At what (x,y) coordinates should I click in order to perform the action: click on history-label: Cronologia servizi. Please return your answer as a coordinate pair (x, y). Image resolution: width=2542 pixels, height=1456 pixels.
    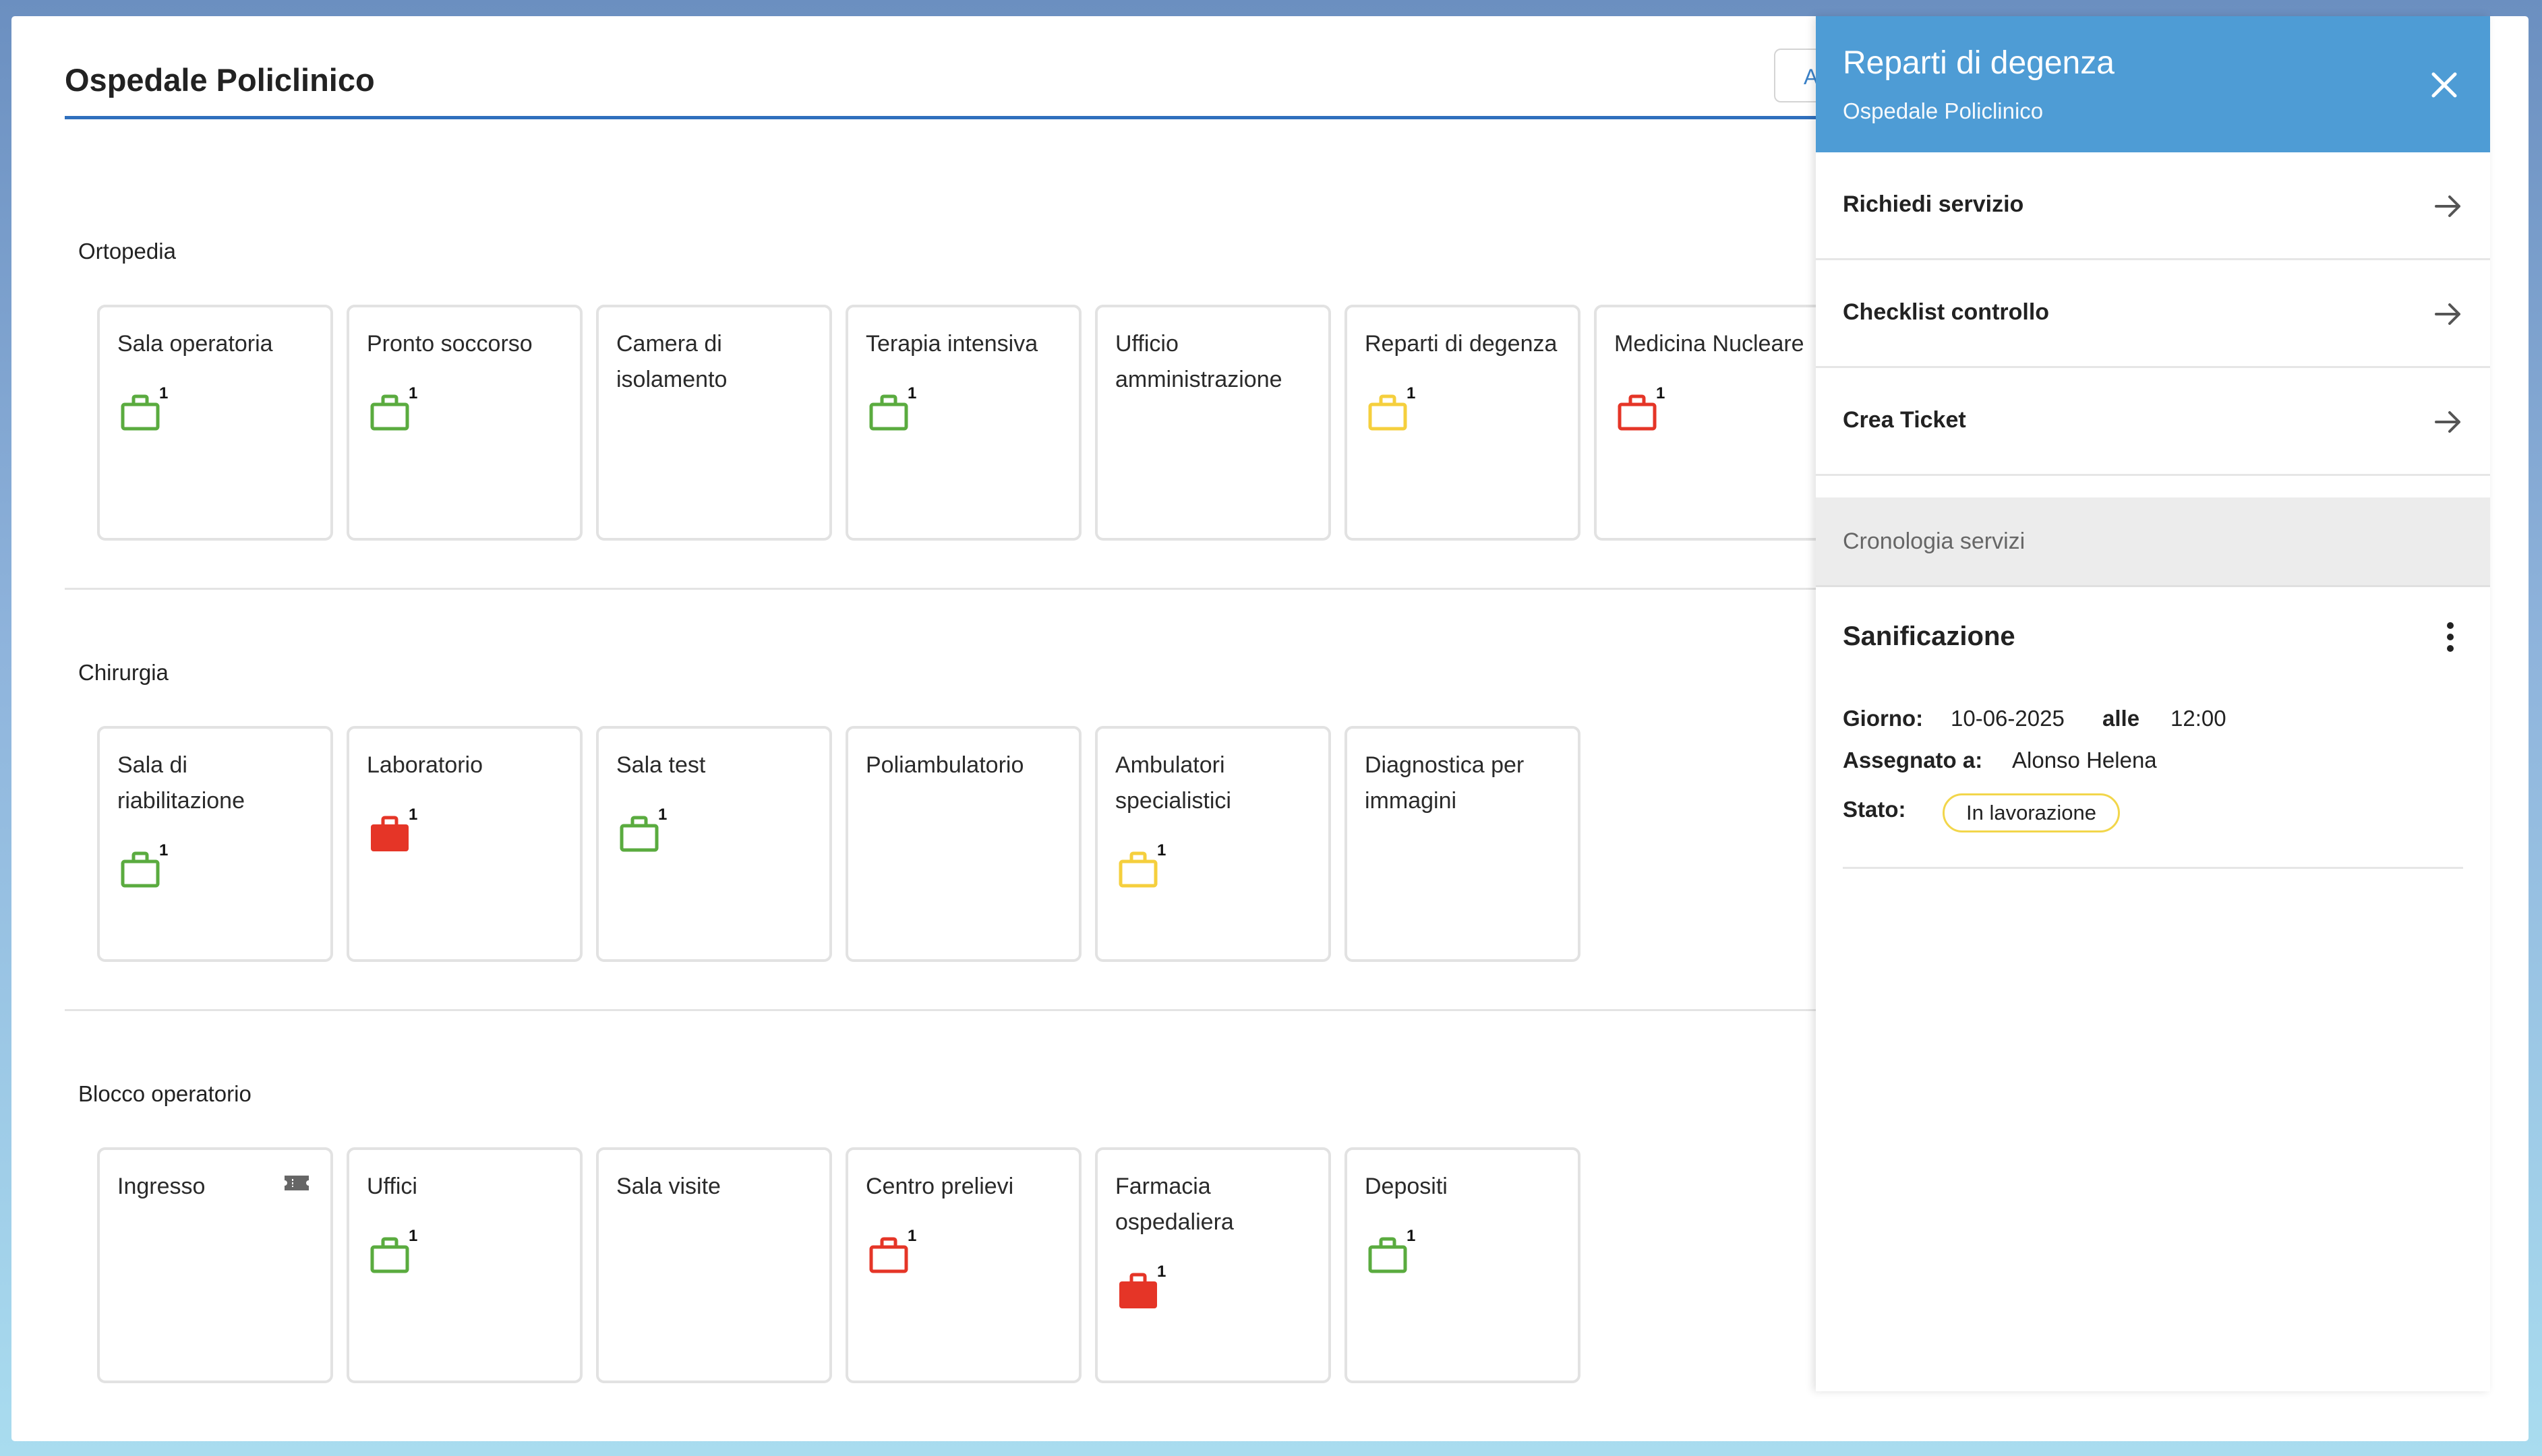
    Looking at the image, I should click on (1934, 541).